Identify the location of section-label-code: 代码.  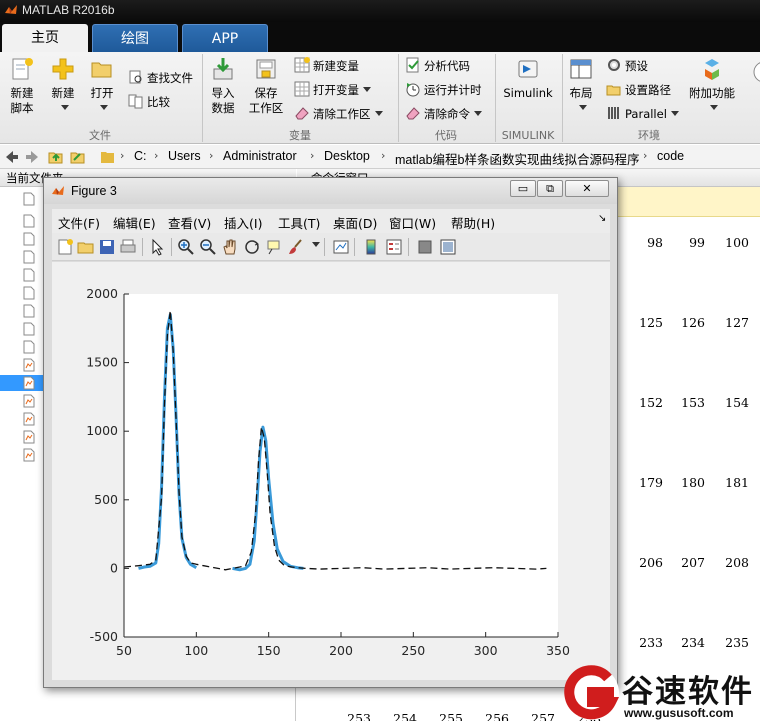
(446, 135).